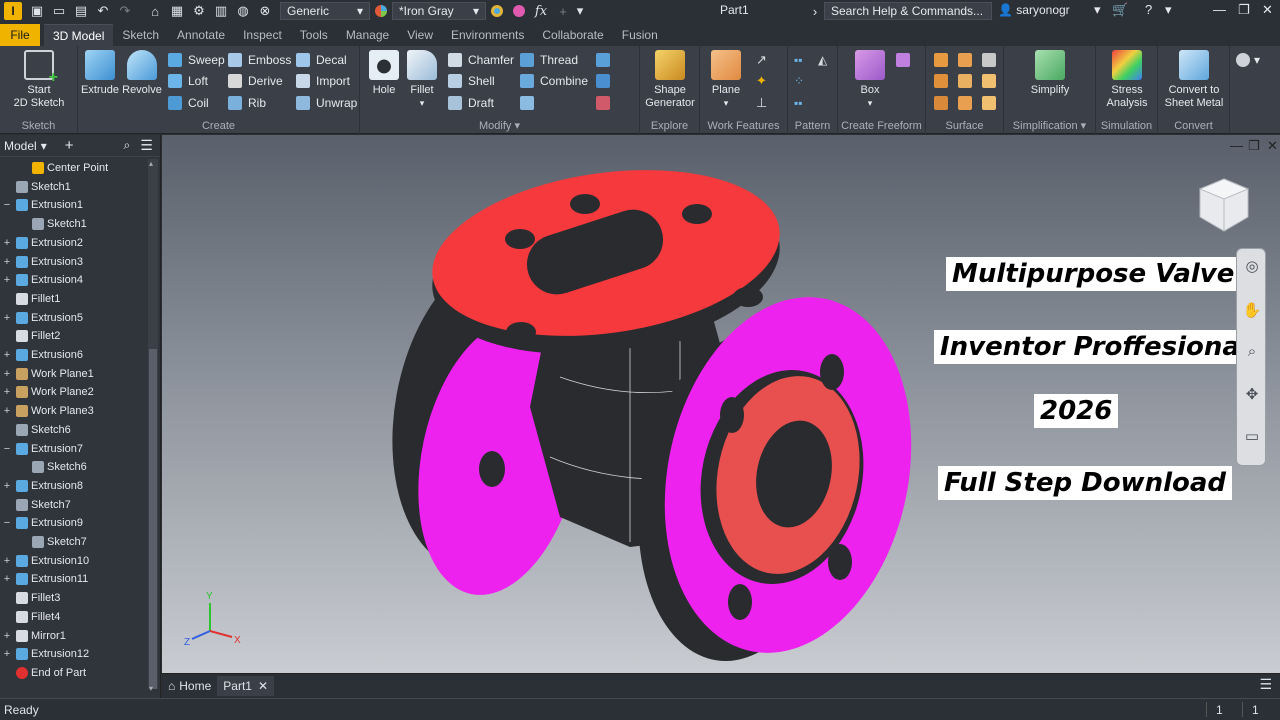 The width and height of the screenshot is (1280, 720). Describe the element at coordinates (968, 60) in the screenshot. I see `sculpt-button` at that location.